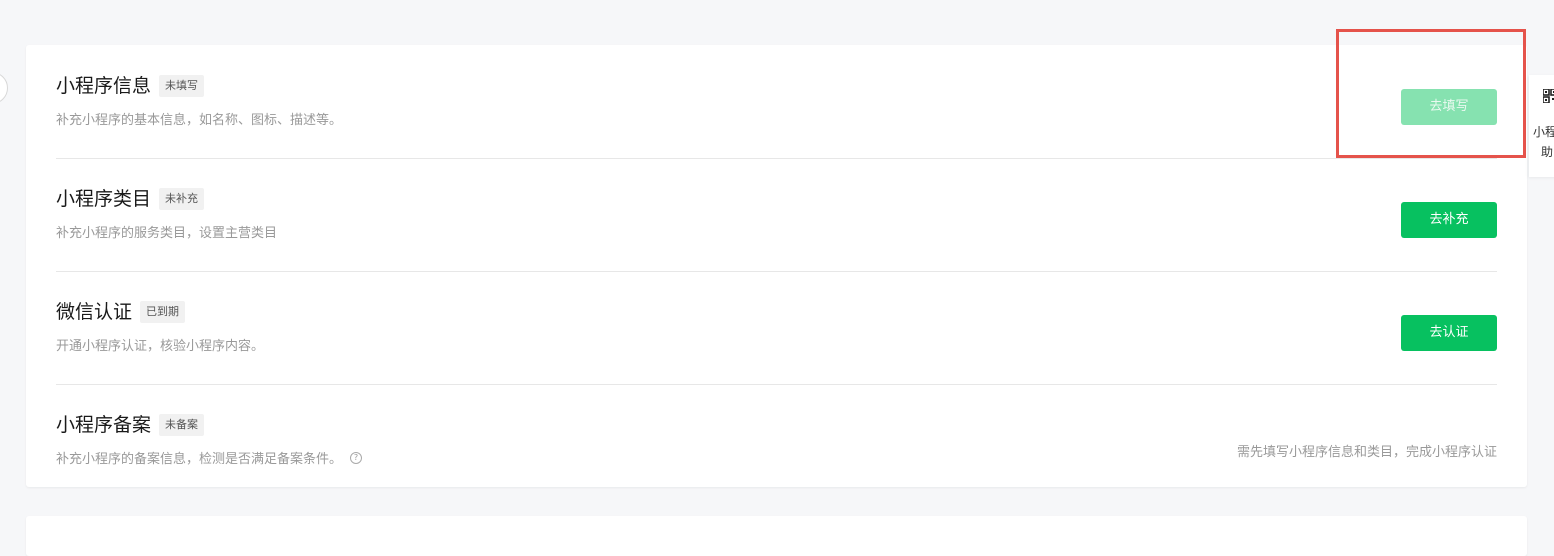  What do you see at coordinates (199, 459) in the screenshot?
I see `row-description-text: 补充小程序的备案信息，检测是否满足备案条件。` at bounding box center [199, 459].